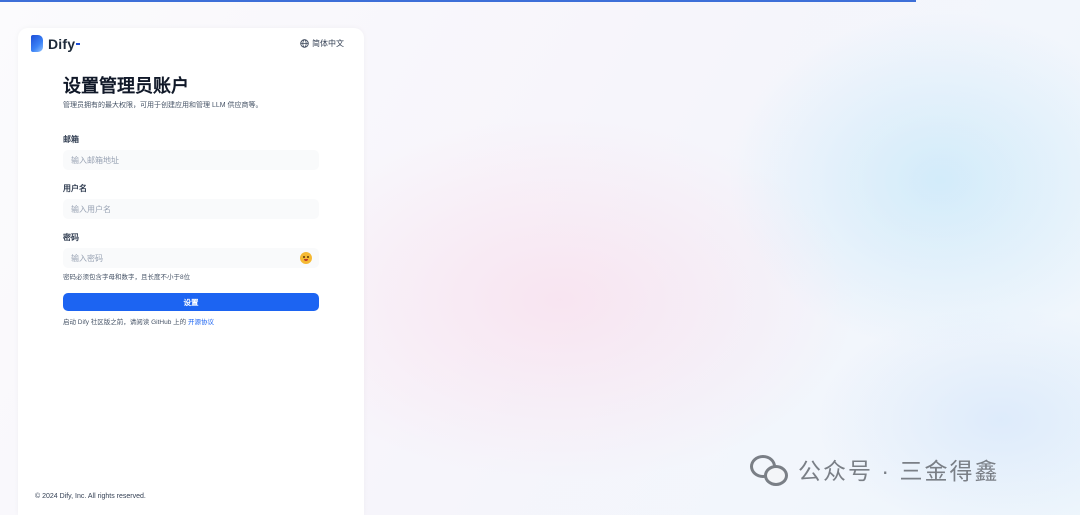 The width and height of the screenshot is (1080, 515). Describe the element at coordinates (90, 496) in the screenshot. I see `copyright: © 2024 Dify, Inc. All rights reserved.` at that location.